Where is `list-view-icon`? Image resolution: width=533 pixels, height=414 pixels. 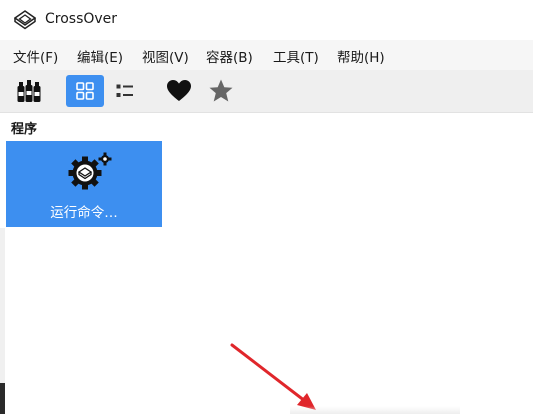 list-view-icon is located at coordinates (124, 90).